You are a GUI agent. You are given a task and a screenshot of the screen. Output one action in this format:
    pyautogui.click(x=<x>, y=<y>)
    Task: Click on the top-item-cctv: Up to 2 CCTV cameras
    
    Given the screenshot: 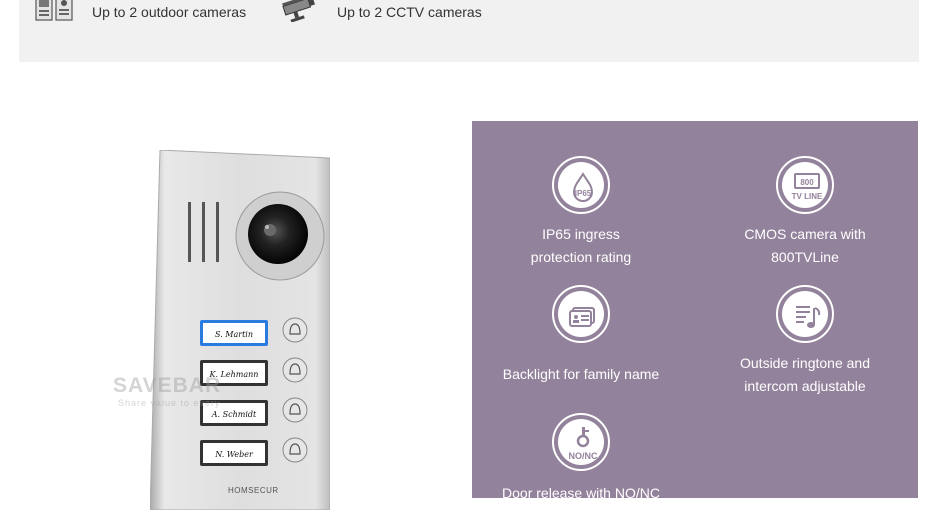 What is the action you would take?
    pyautogui.click(x=380, y=12)
    